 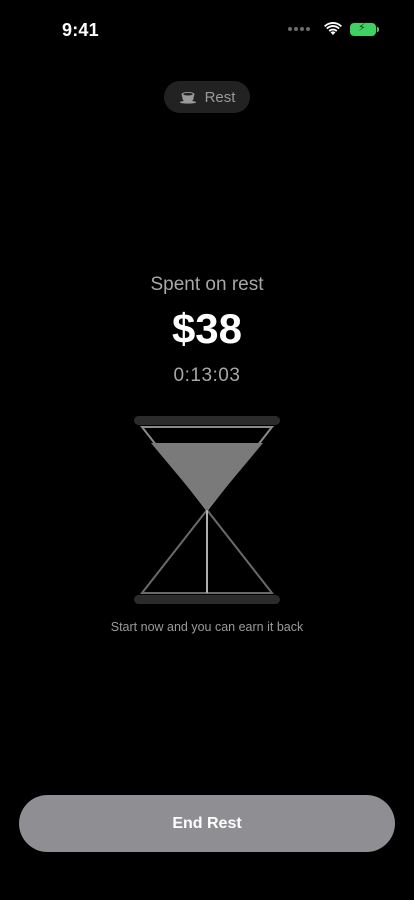 I want to click on status-icons: ⚡, so click(x=333, y=29).